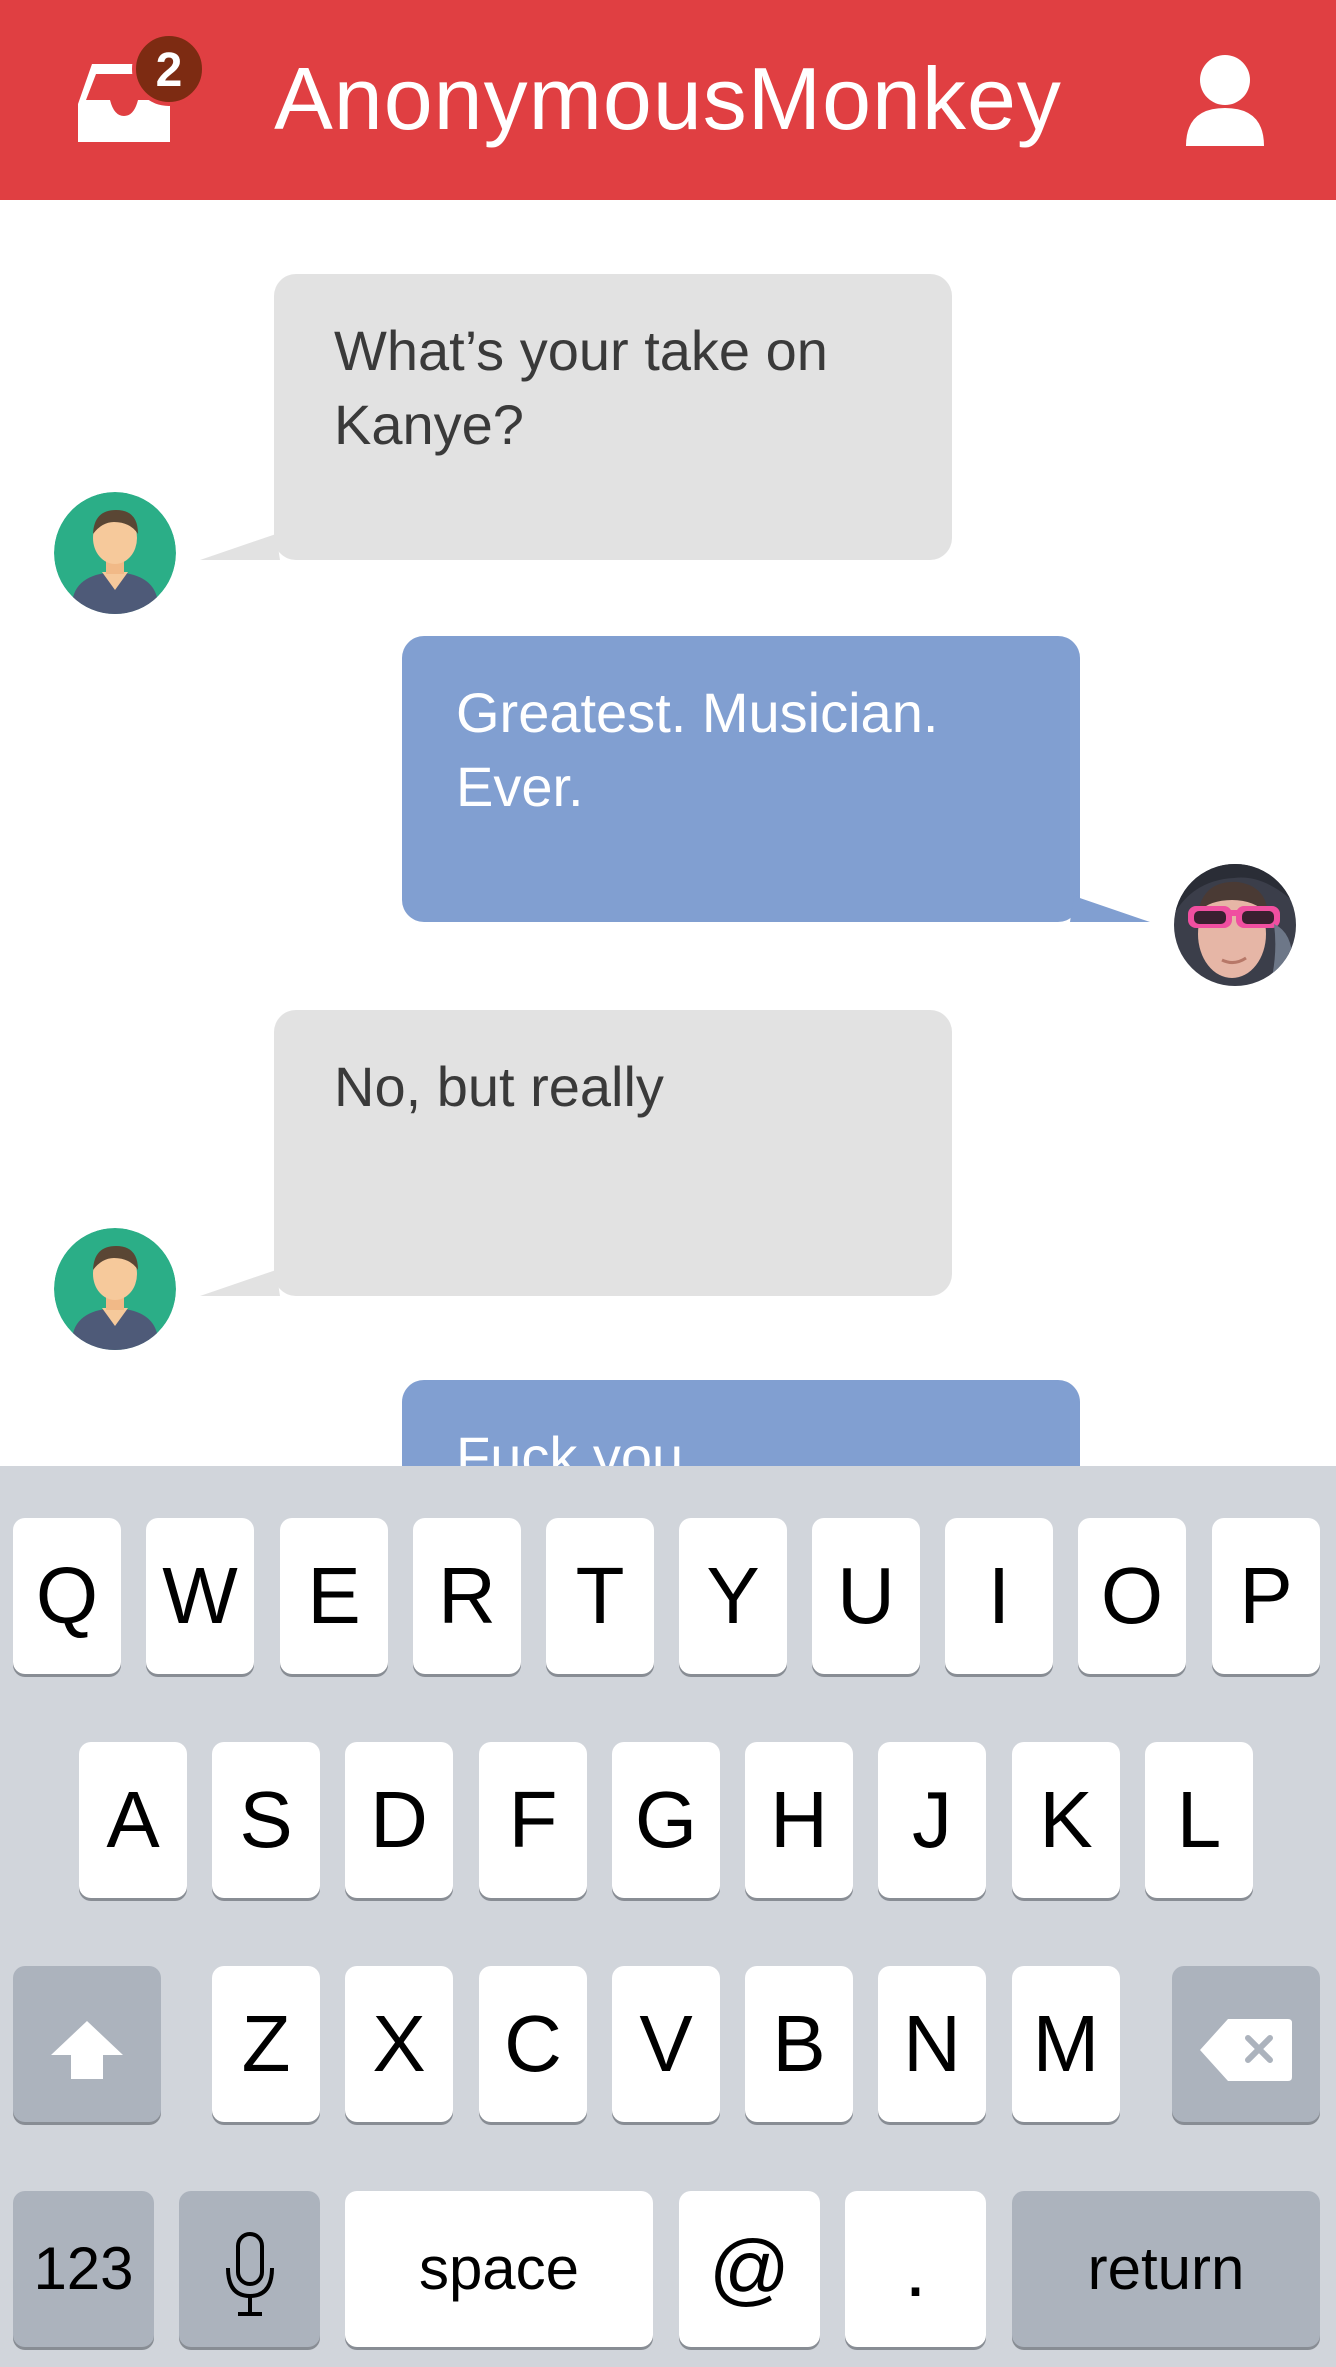  What do you see at coordinates (733, 1596) in the screenshot?
I see `key-y: Y` at bounding box center [733, 1596].